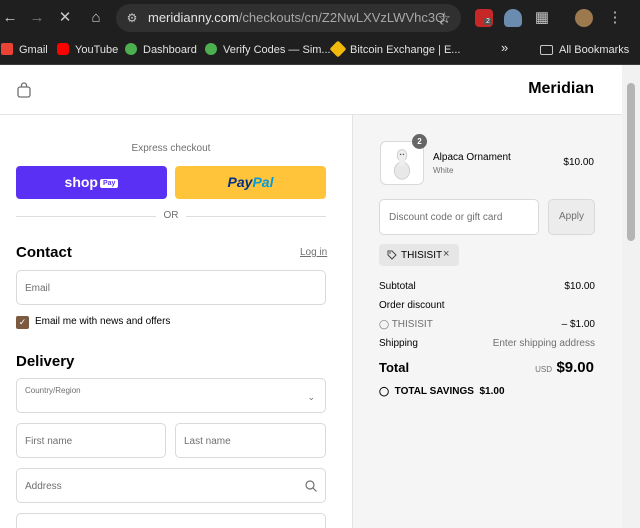  What do you see at coordinates (131, 49) in the screenshot?
I see `green-check-icon` at bounding box center [131, 49].